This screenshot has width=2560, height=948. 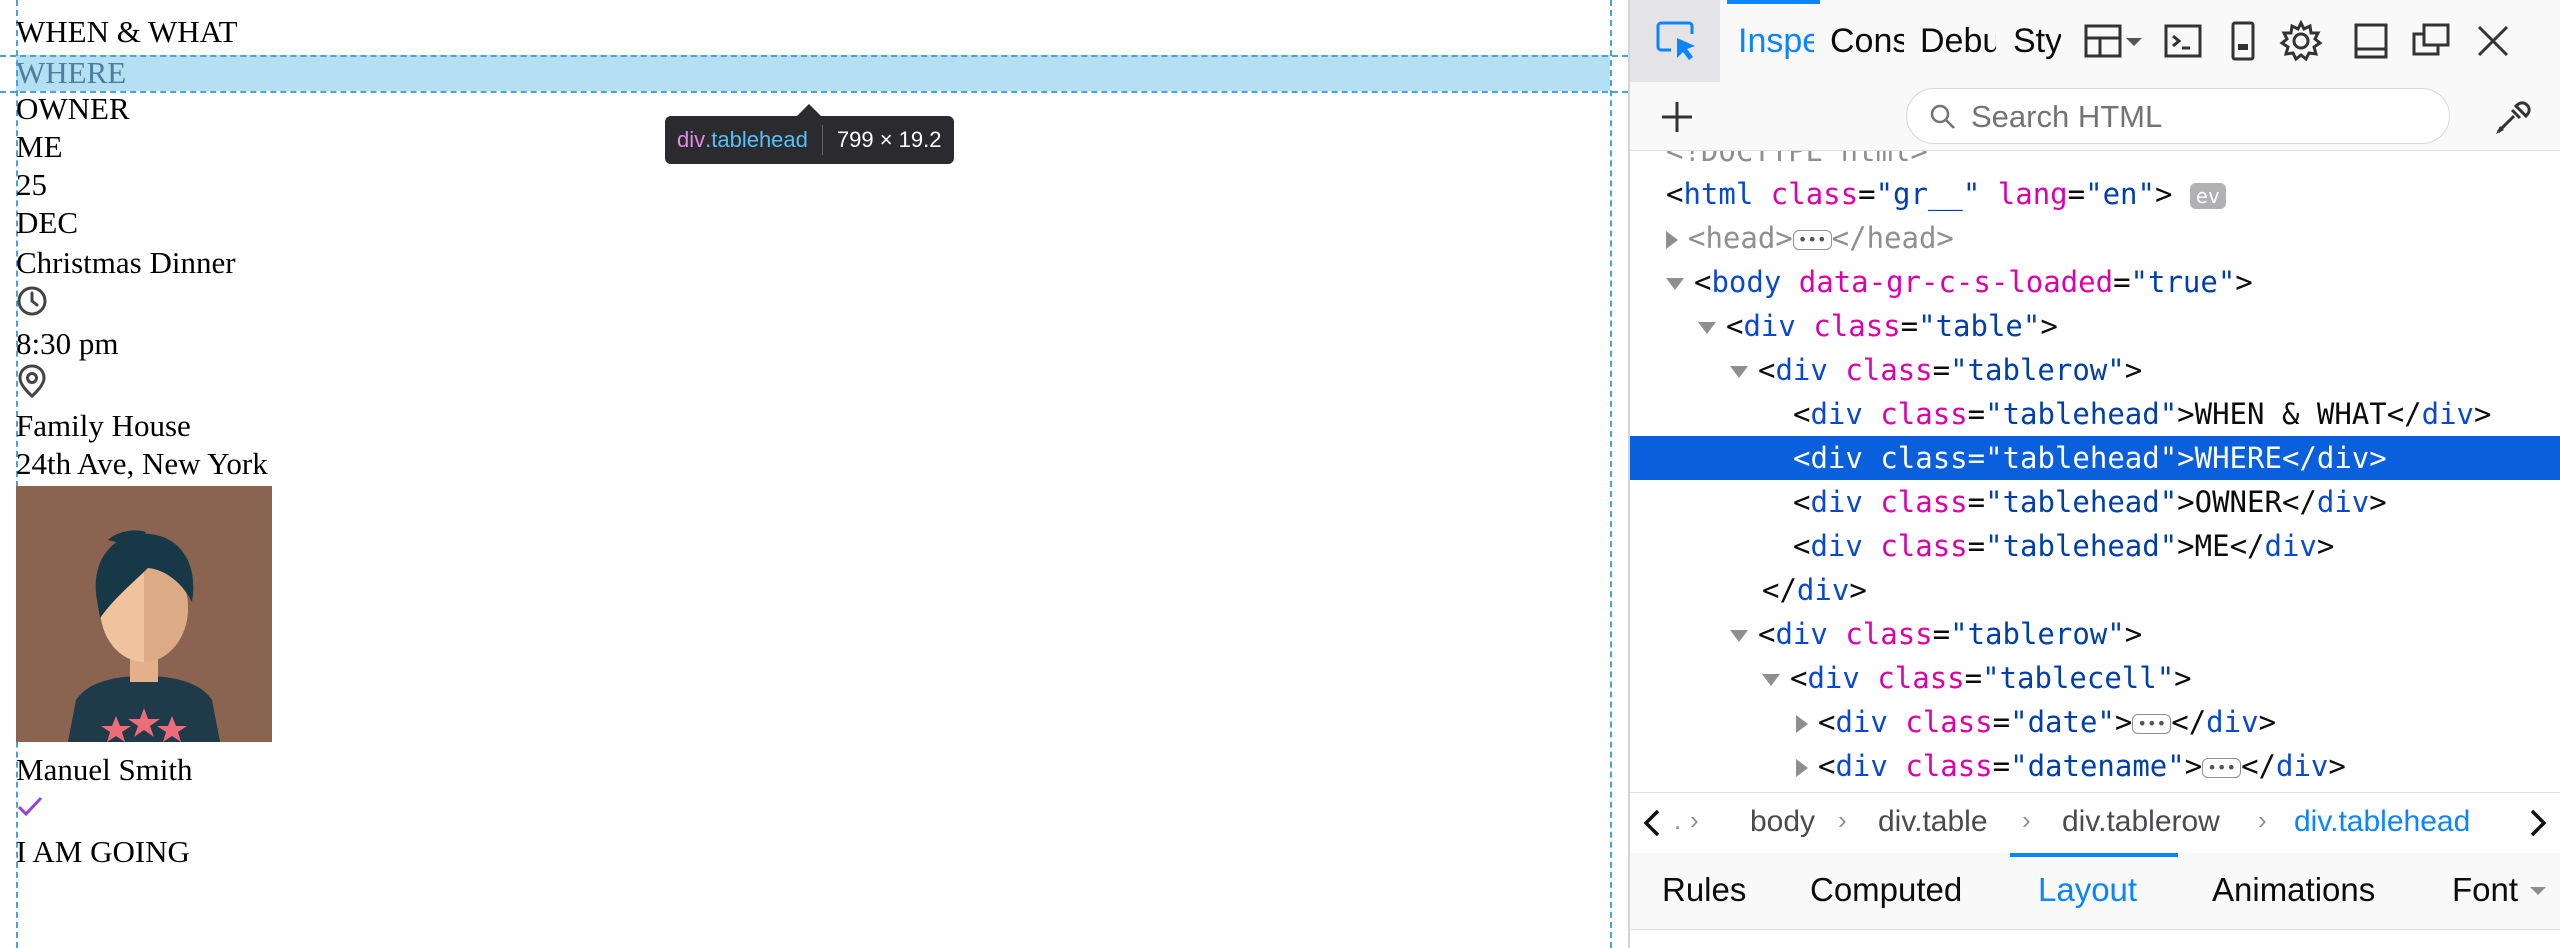 I want to click on highlighted-tablehead: WHERE, so click(x=813, y=73).